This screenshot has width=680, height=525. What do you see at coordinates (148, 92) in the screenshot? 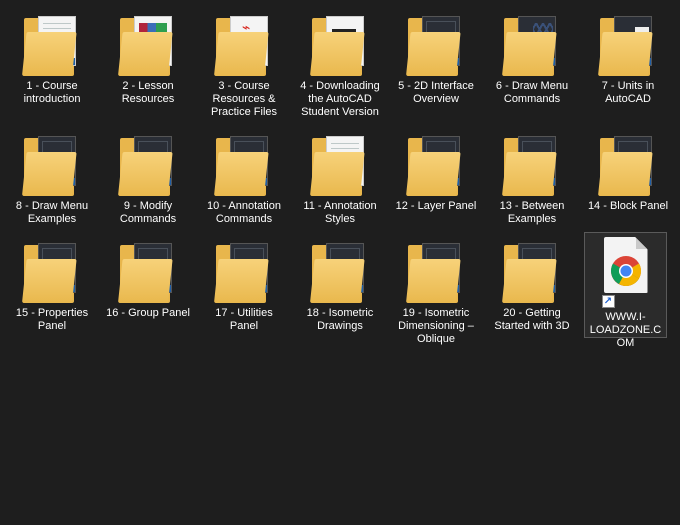
I see `folder-label: 2 - Lesson Resources` at bounding box center [148, 92].